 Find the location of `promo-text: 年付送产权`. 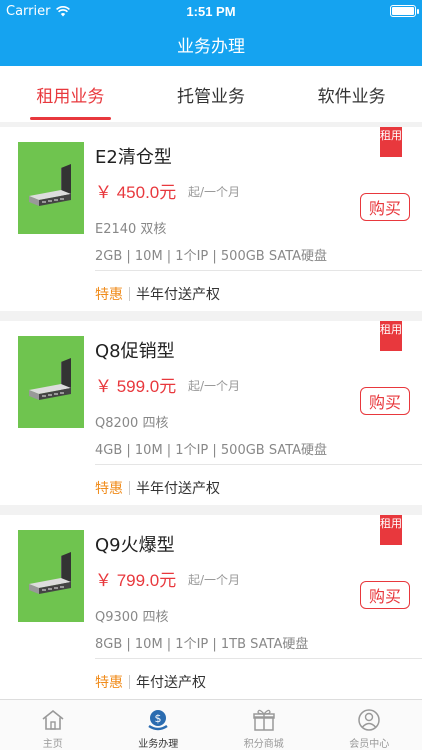

promo-text: 年付送产权 is located at coordinates (171, 683).